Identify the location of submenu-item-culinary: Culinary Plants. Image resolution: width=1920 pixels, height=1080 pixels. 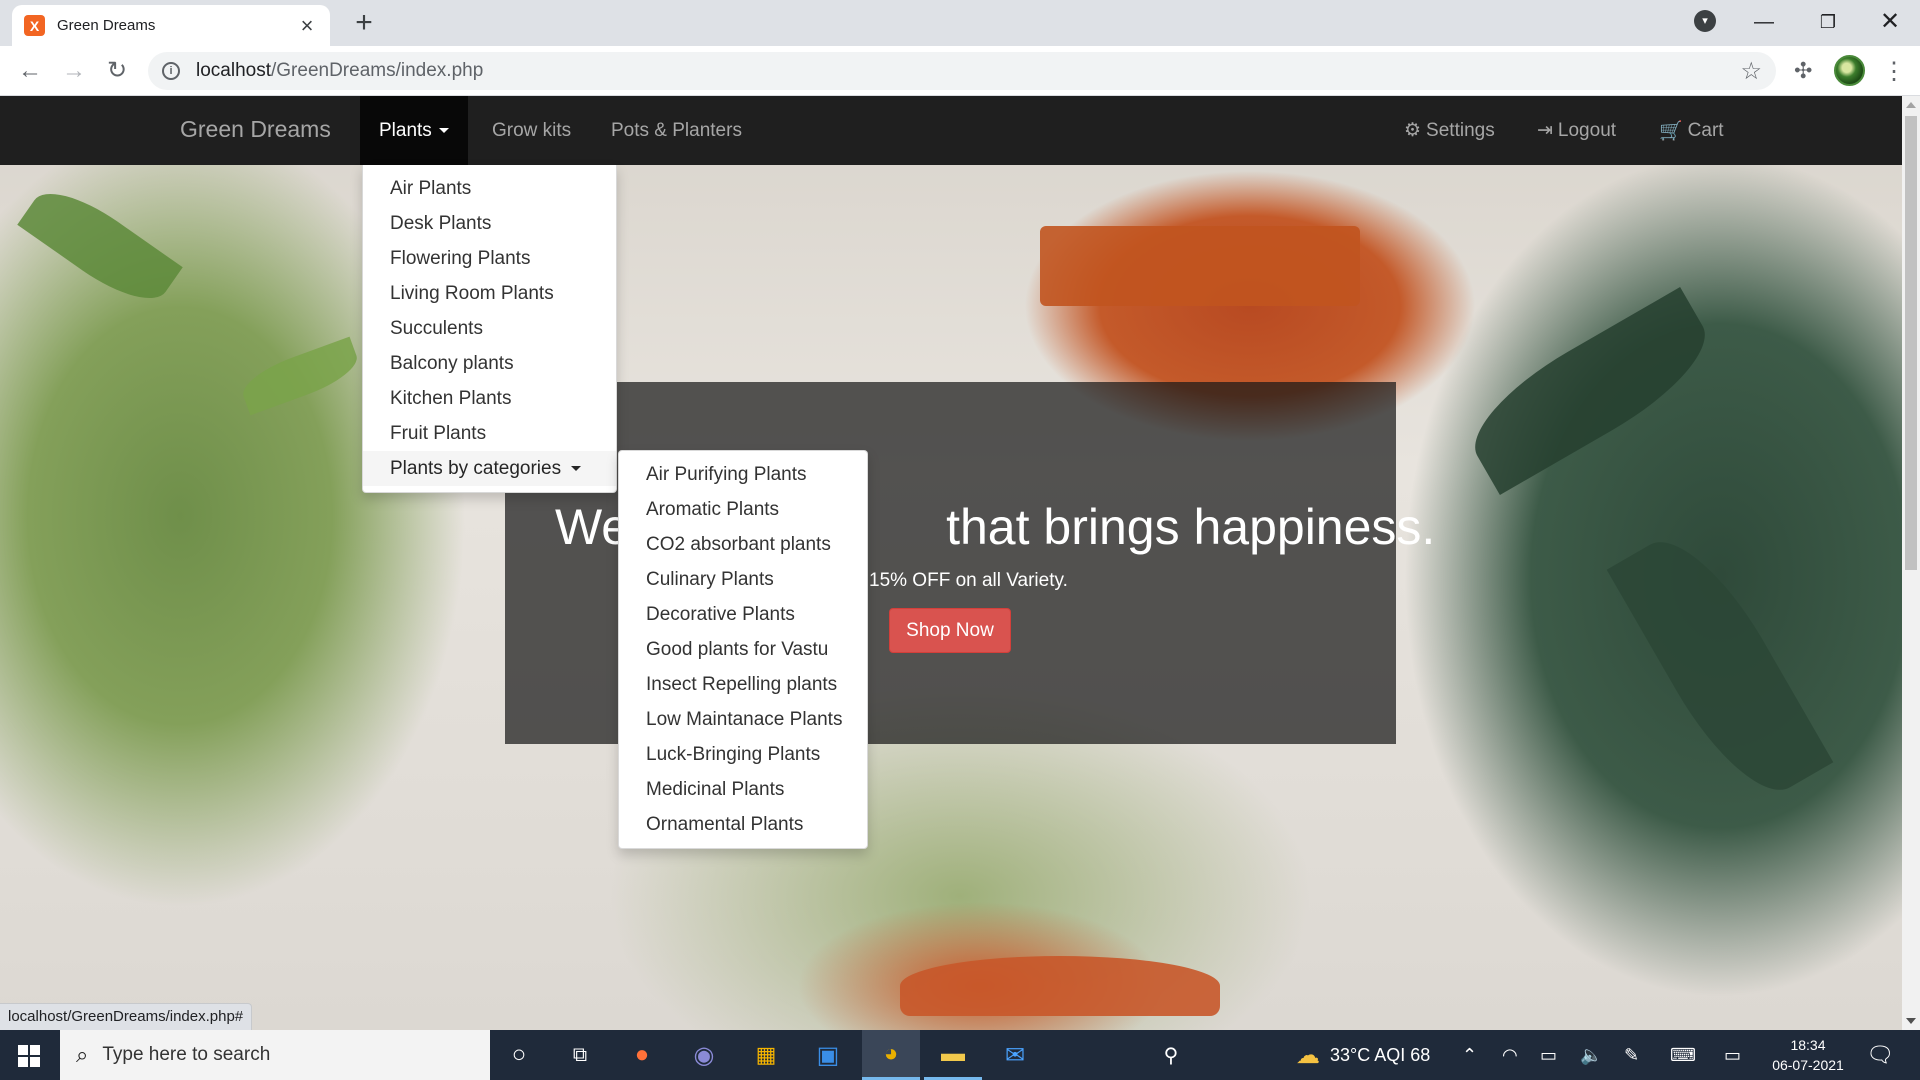
(743, 579).